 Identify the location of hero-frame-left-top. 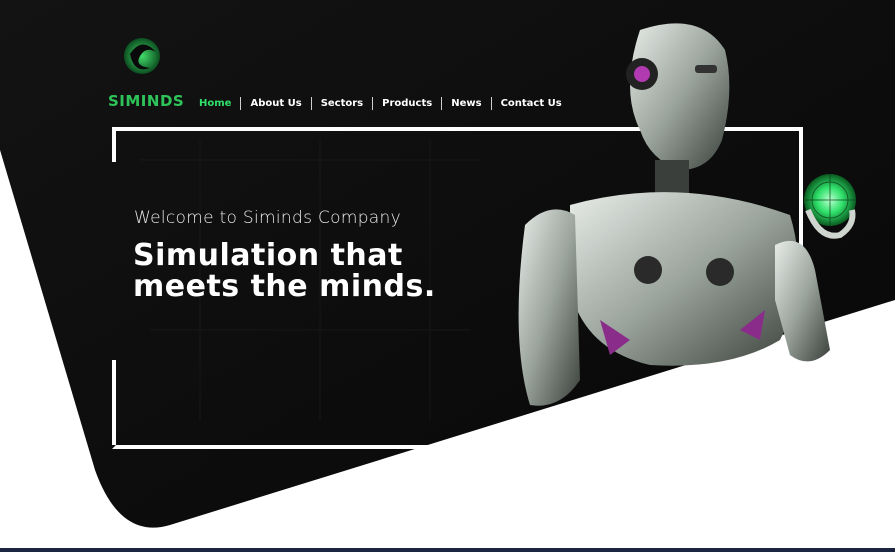
(114, 144).